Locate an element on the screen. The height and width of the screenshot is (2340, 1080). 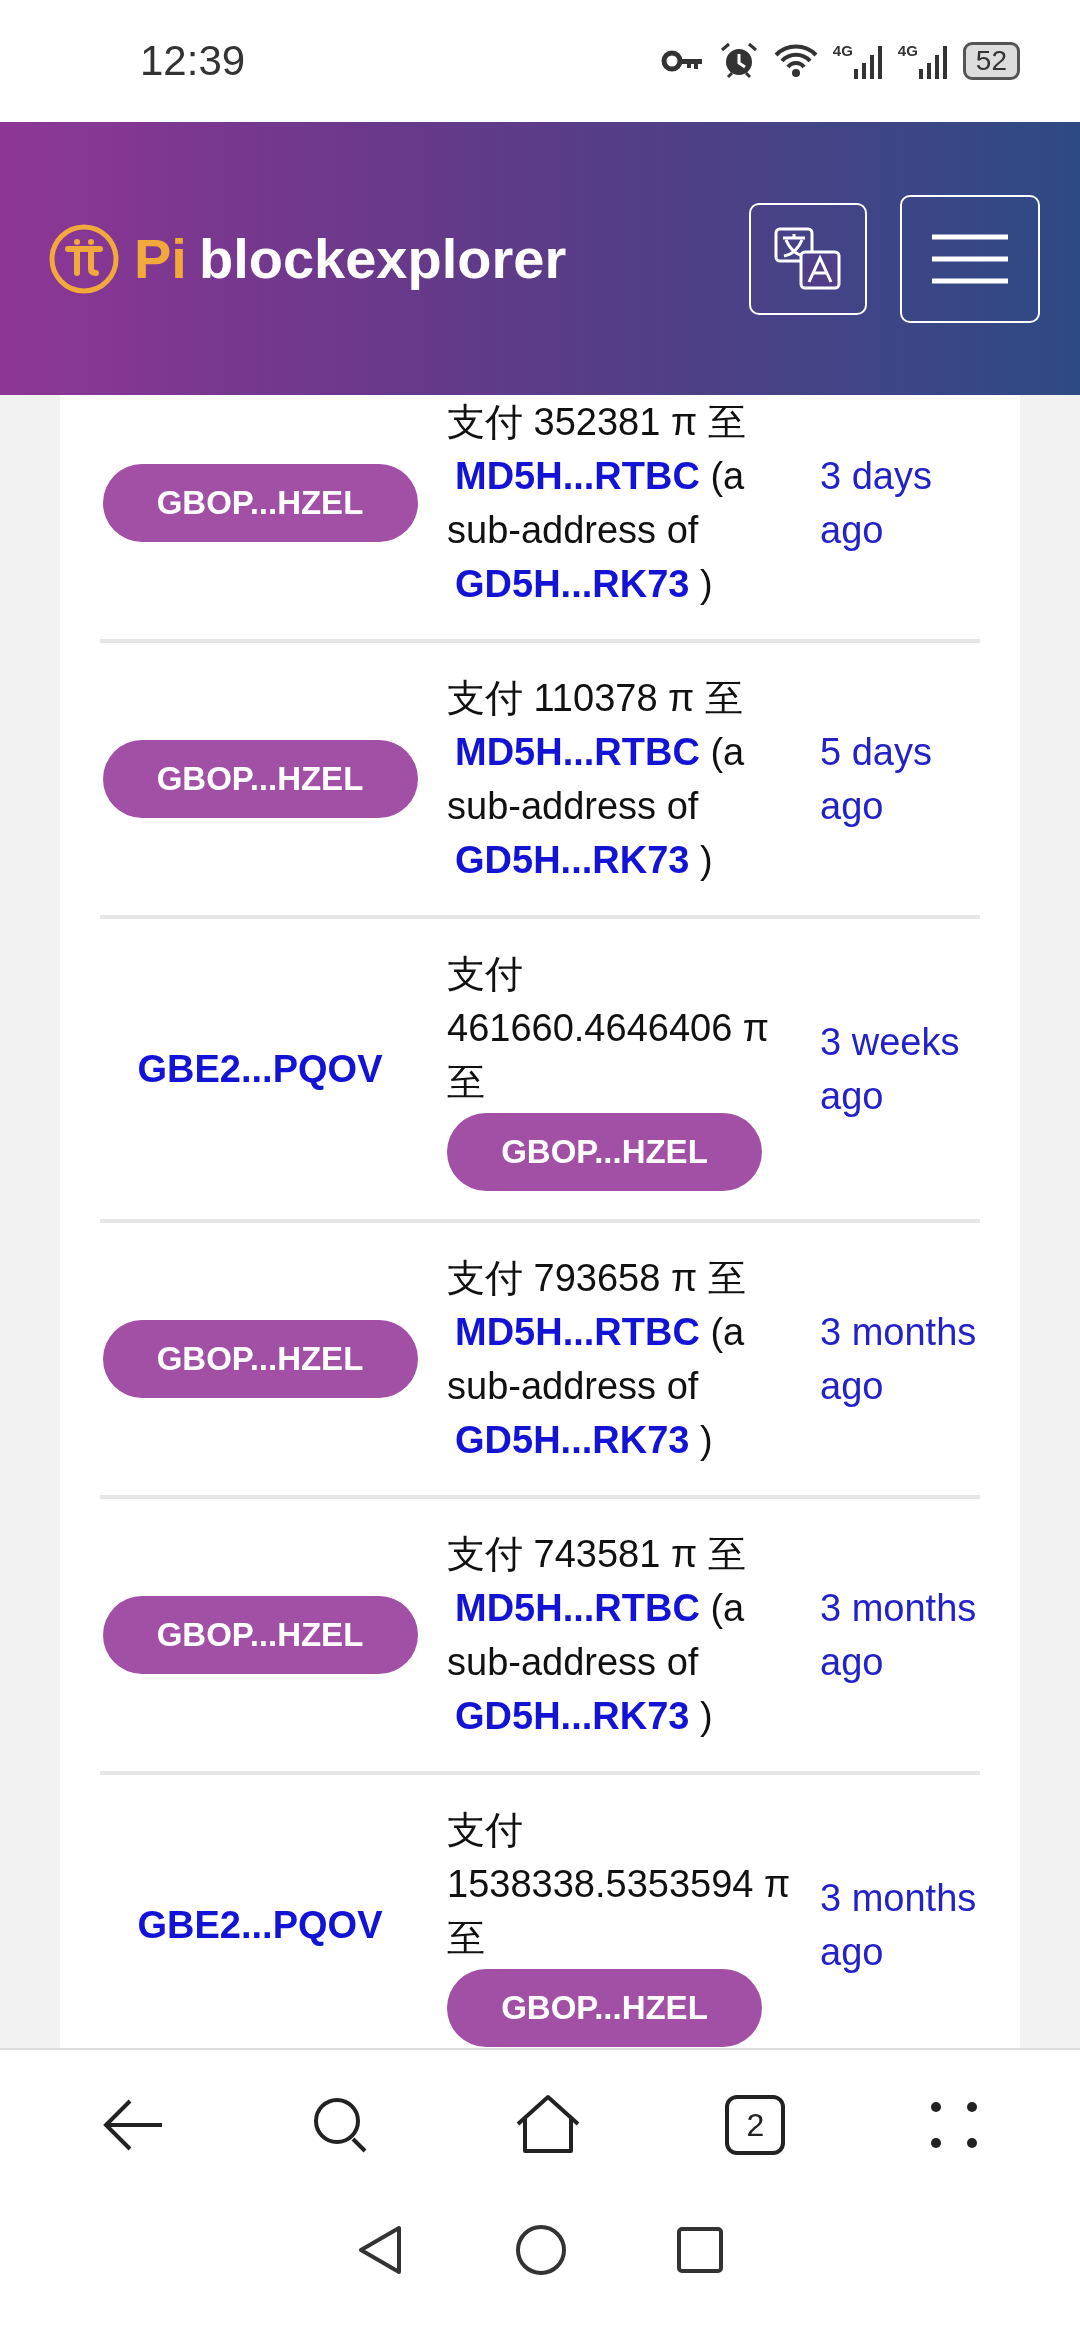
payment-description: 支付 743581 π 至 MD5H...RTBC (a sub-address of GD5H...RK73 ) is located at coordinates (597, 1635).